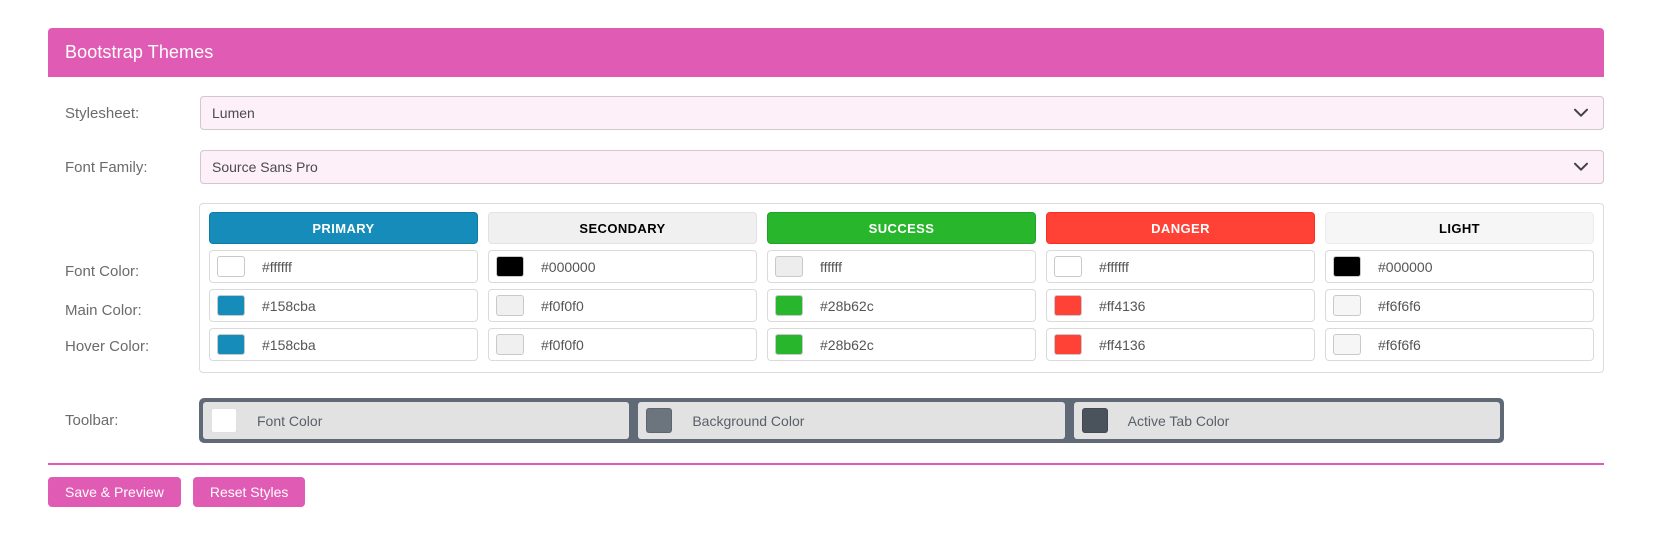 This screenshot has width=1653, height=555. I want to click on grid-cell-danger-hover-color: #ff4136, so click(1180, 344).